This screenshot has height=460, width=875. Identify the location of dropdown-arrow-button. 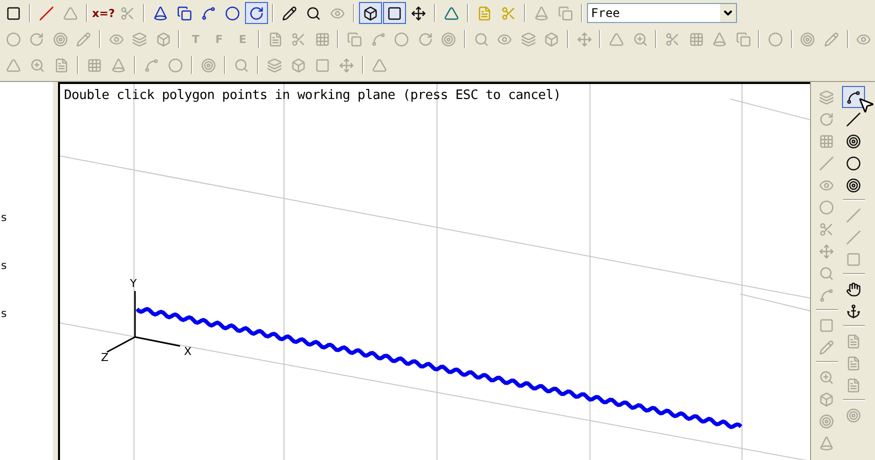
(728, 13).